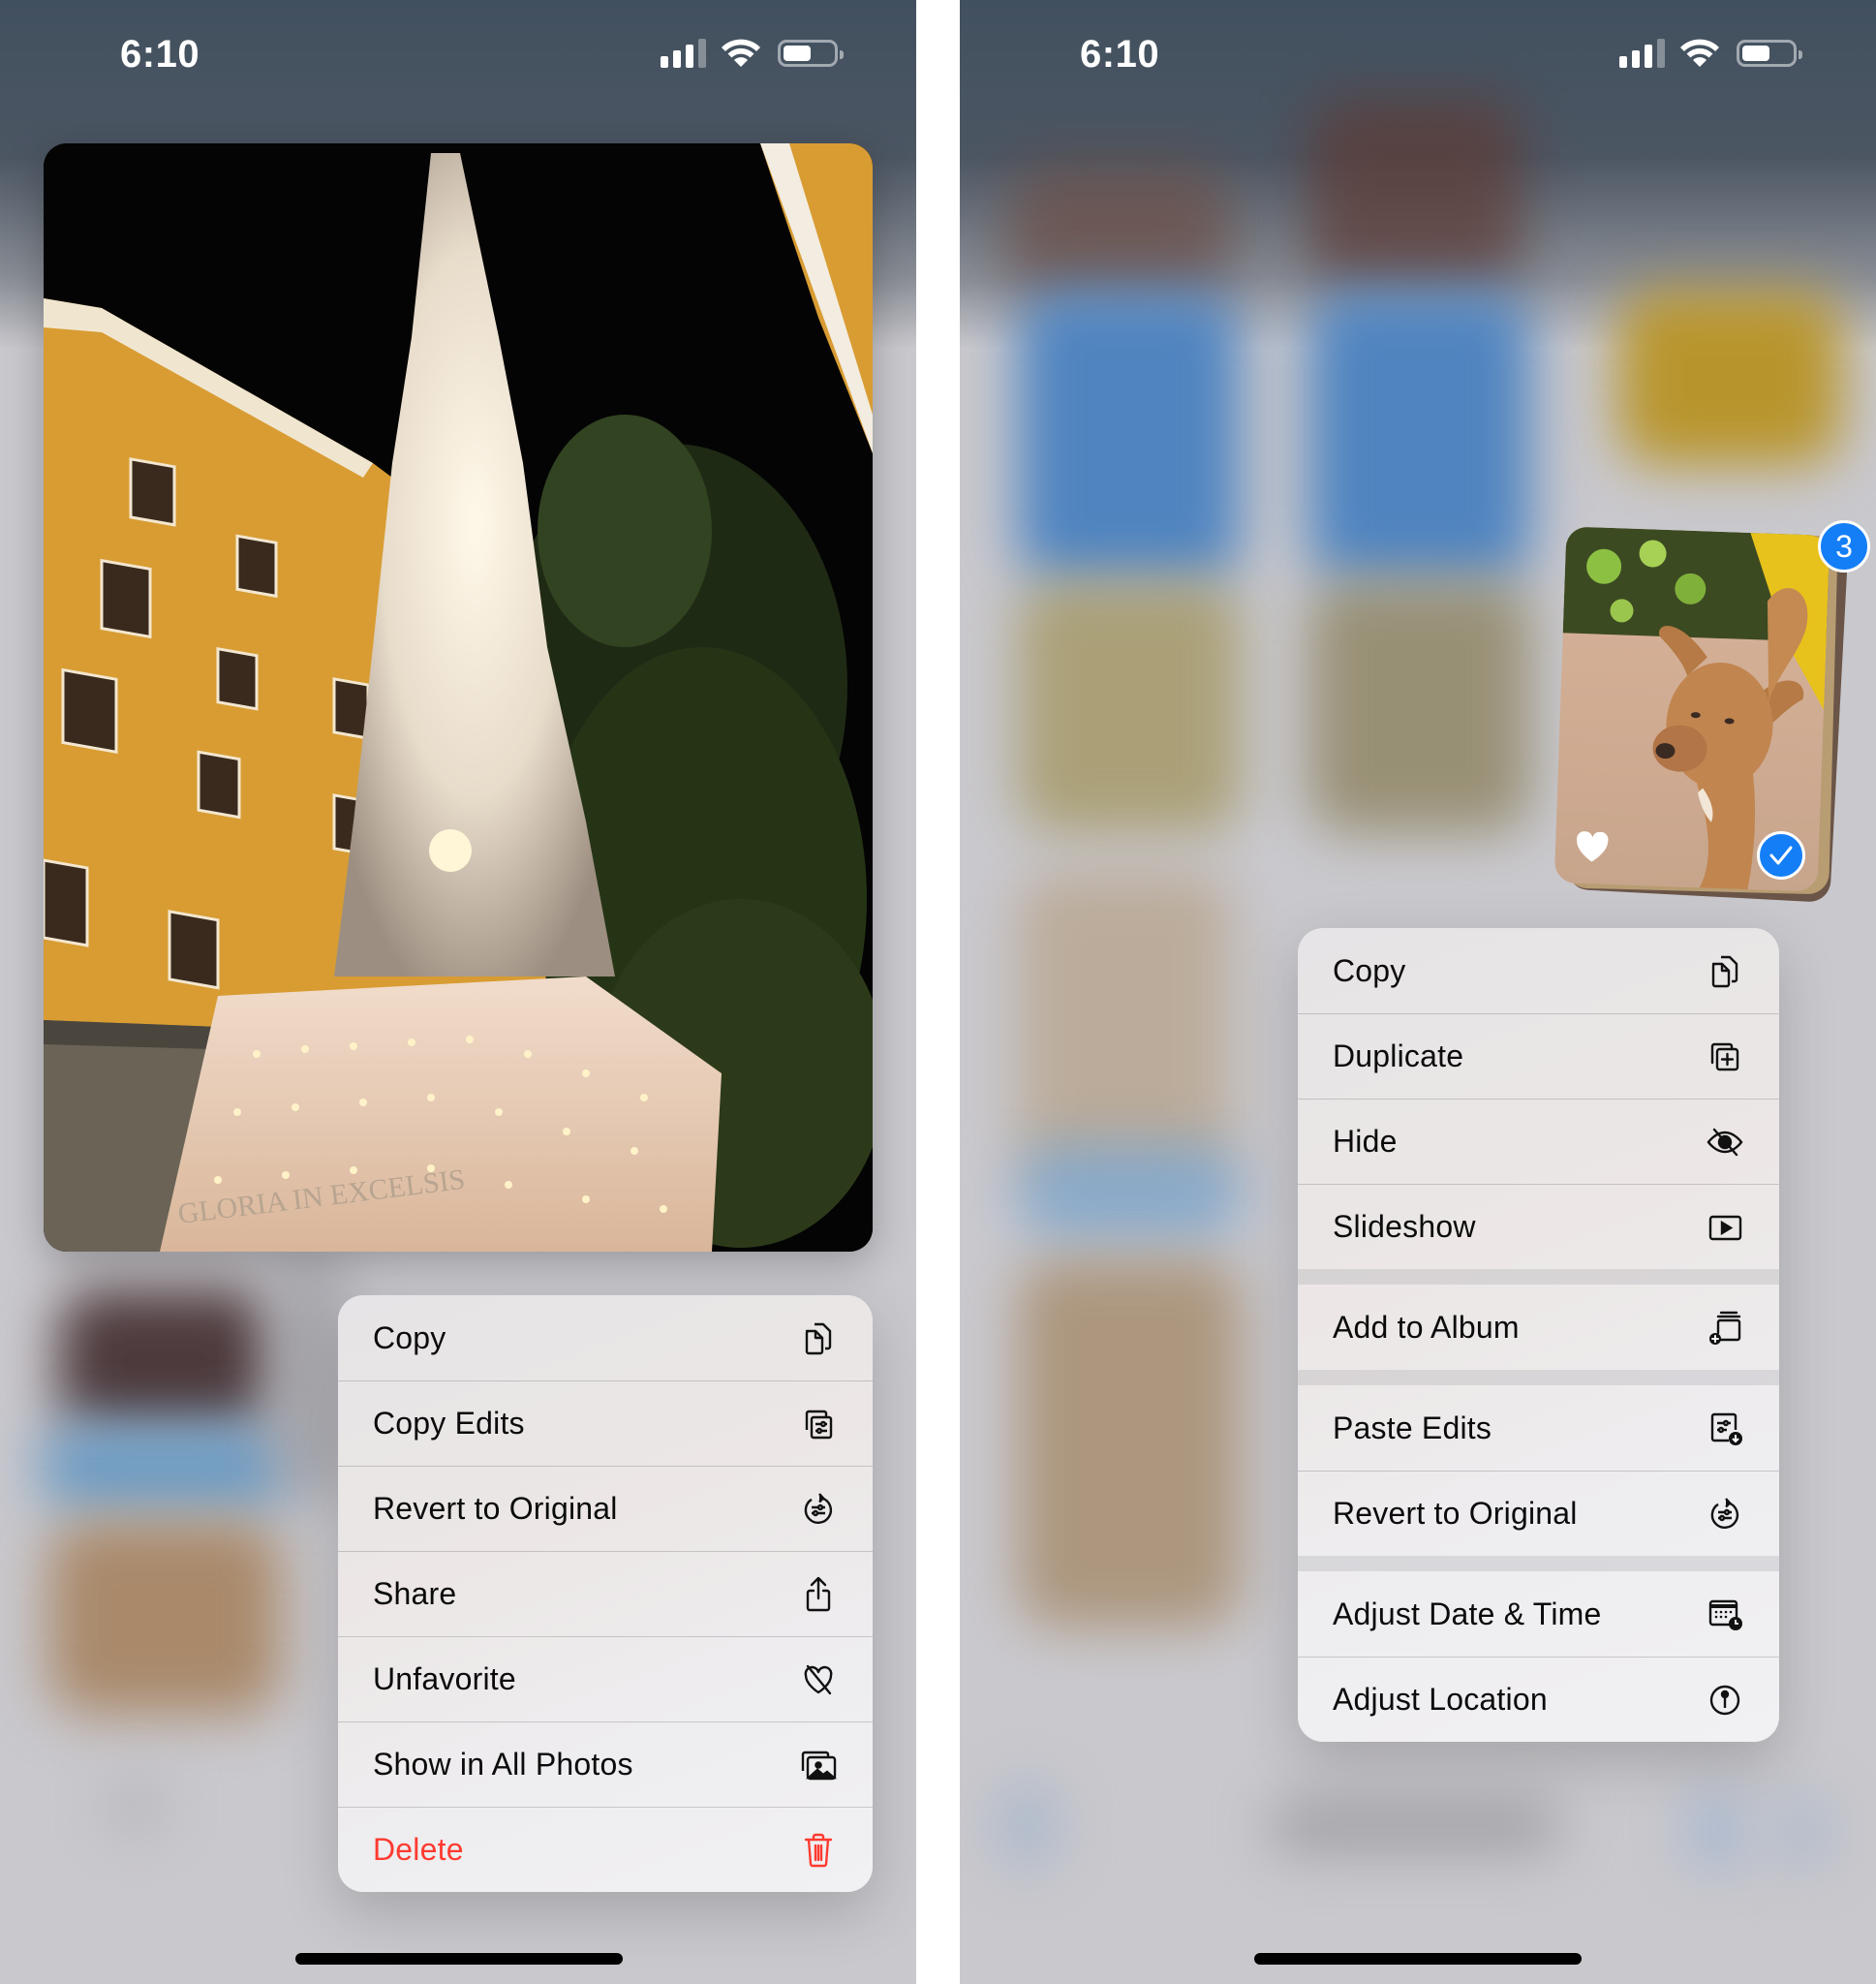 The image size is (1876, 1984). Describe the element at coordinates (1365, 1141) in the screenshot. I see `menu-item-label: Hide` at that location.